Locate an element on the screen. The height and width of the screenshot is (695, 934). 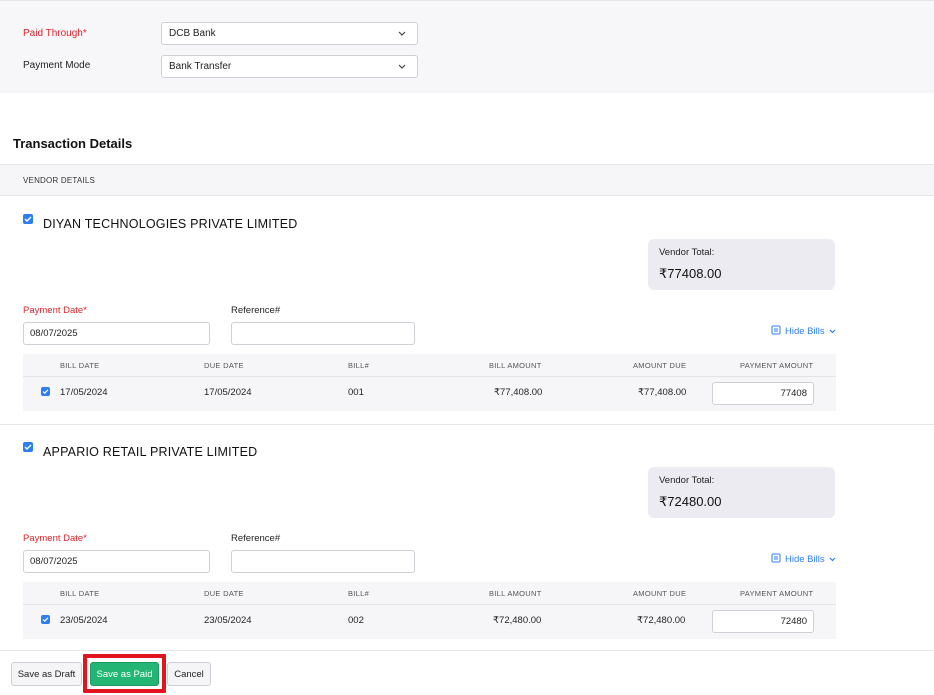
payment-mode-select: Bank Transfer is located at coordinates (289, 66).